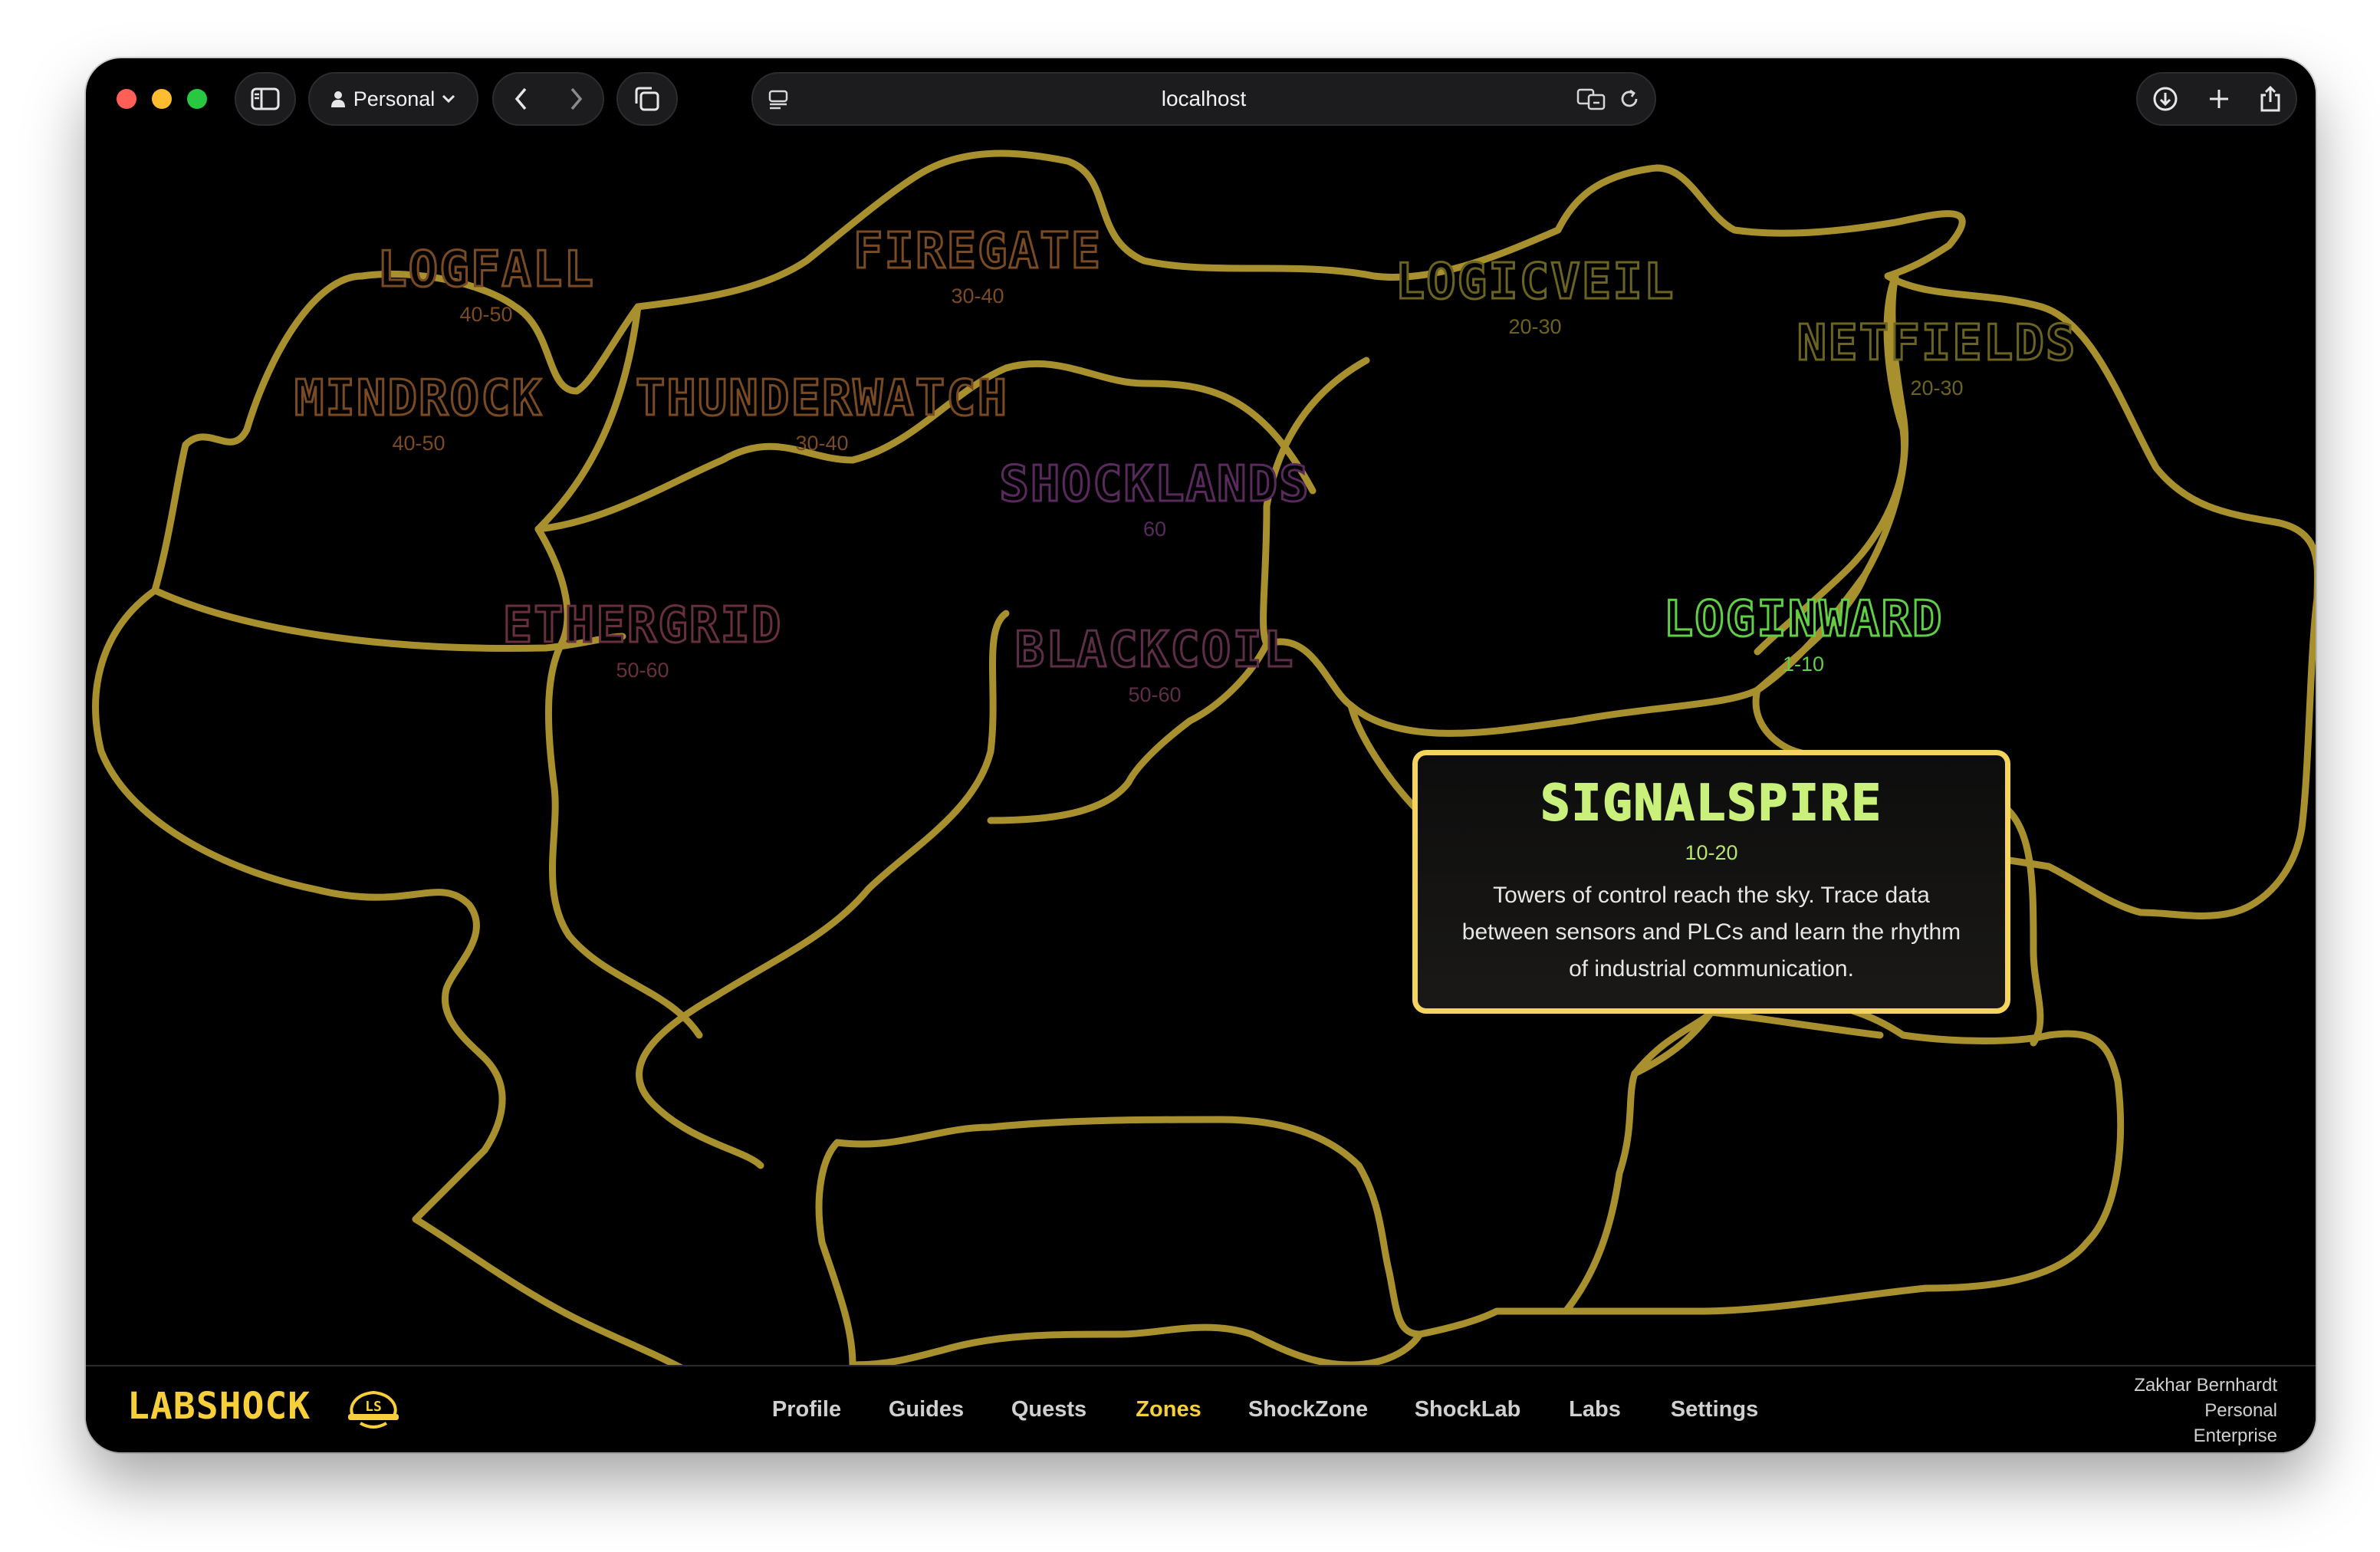 The height and width of the screenshot is (1552, 2380). I want to click on zone-label-ethergrid: ETHERGRID 50-60, so click(642, 639).